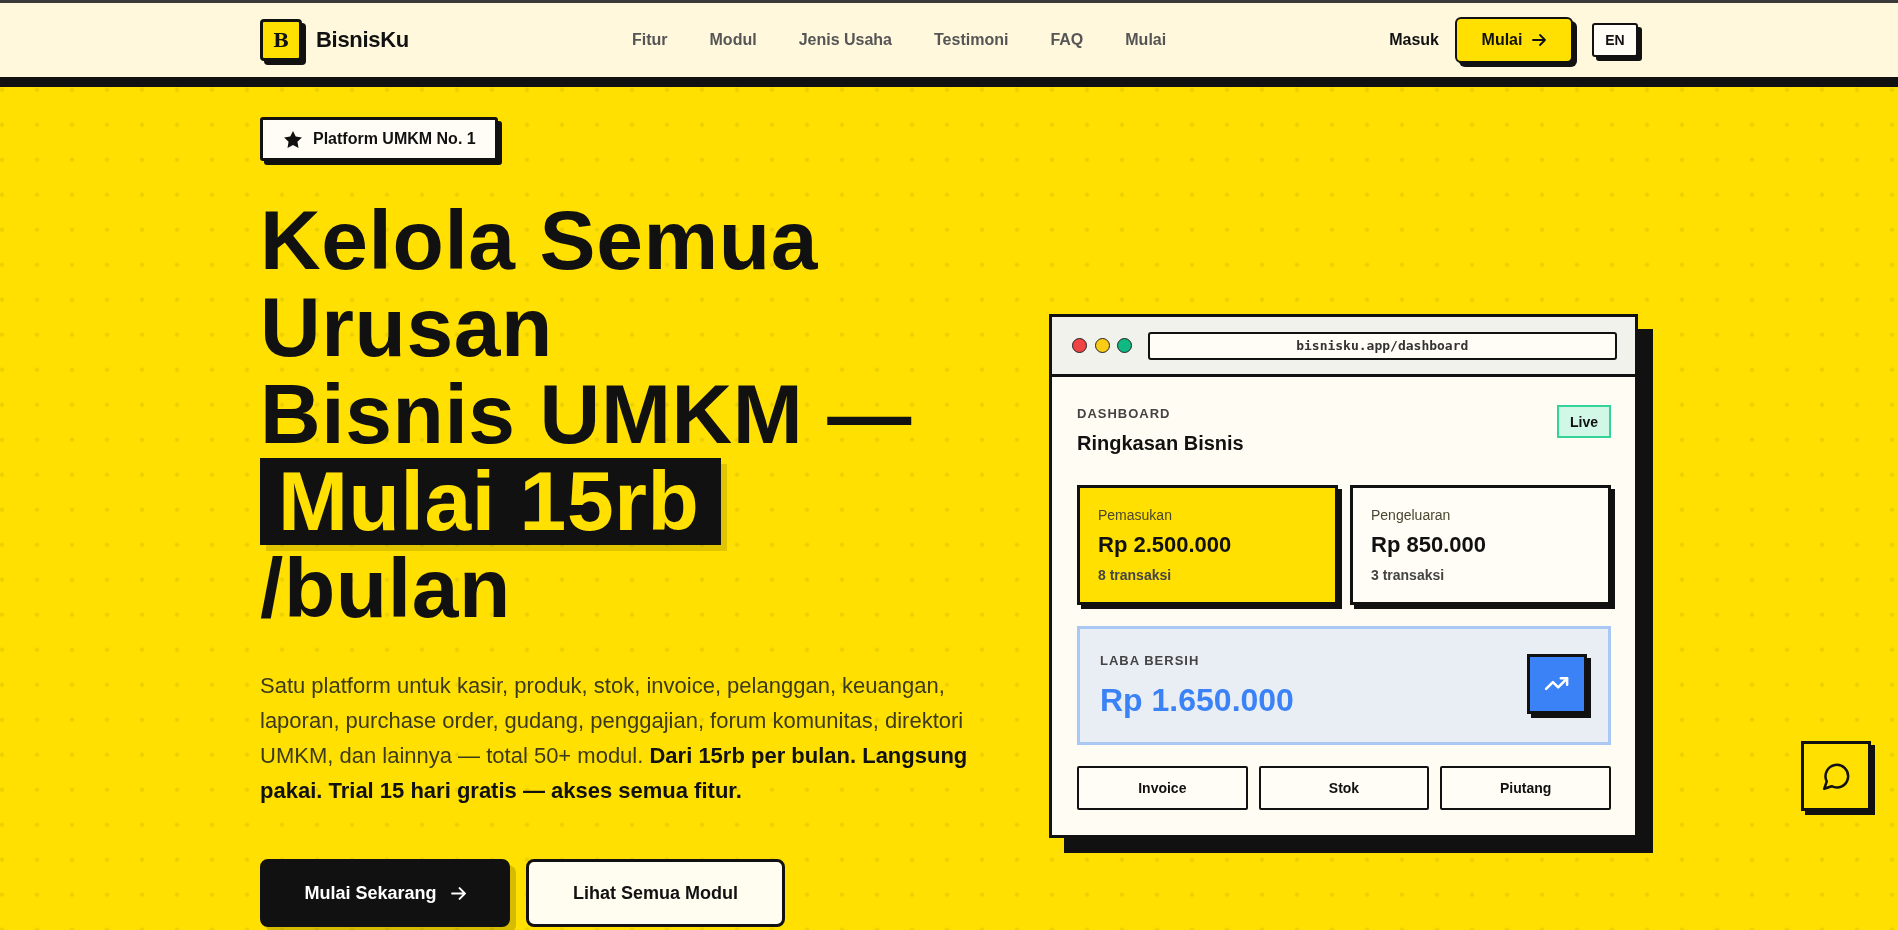 Image resolution: width=1898 pixels, height=930 pixels. What do you see at coordinates (1836, 776) in the screenshot?
I see `chat-icon` at bounding box center [1836, 776].